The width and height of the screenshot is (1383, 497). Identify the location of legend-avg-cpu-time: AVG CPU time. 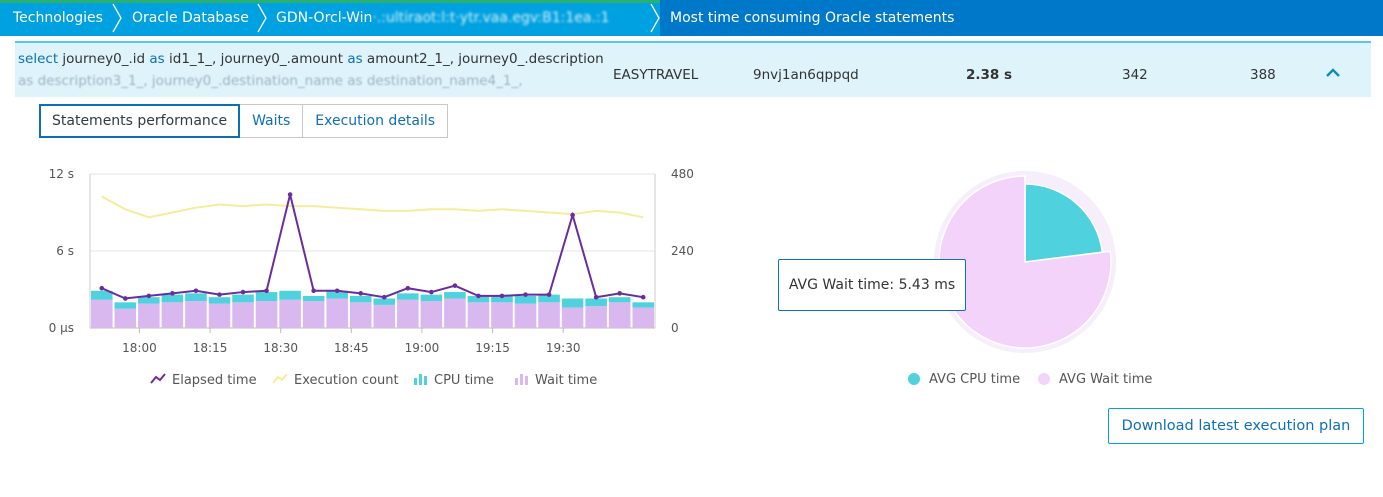
(964, 379).